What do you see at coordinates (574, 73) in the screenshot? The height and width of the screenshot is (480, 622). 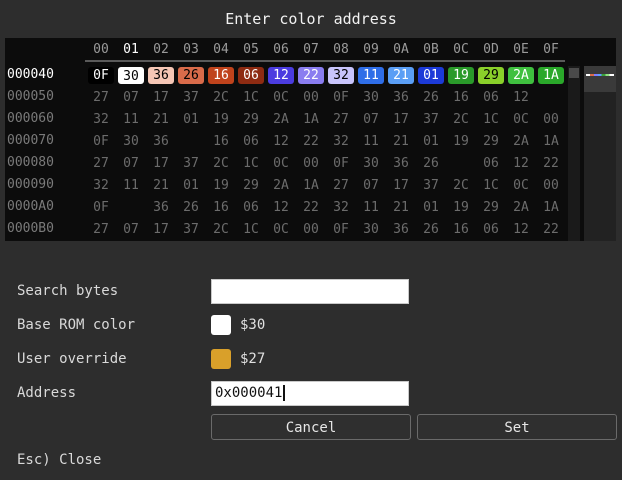 I see `scroll-thumb` at bounding box center [574, 73].